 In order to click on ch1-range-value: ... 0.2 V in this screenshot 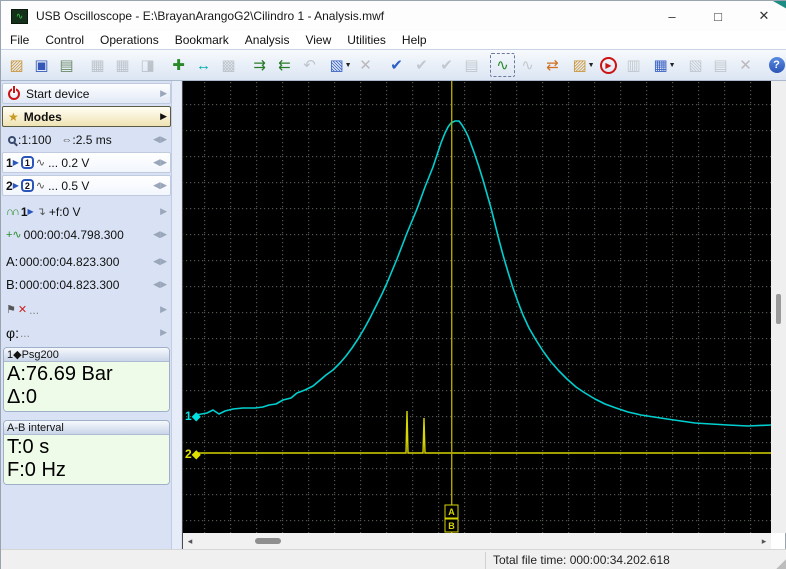, I will do `click(68, 163)`.